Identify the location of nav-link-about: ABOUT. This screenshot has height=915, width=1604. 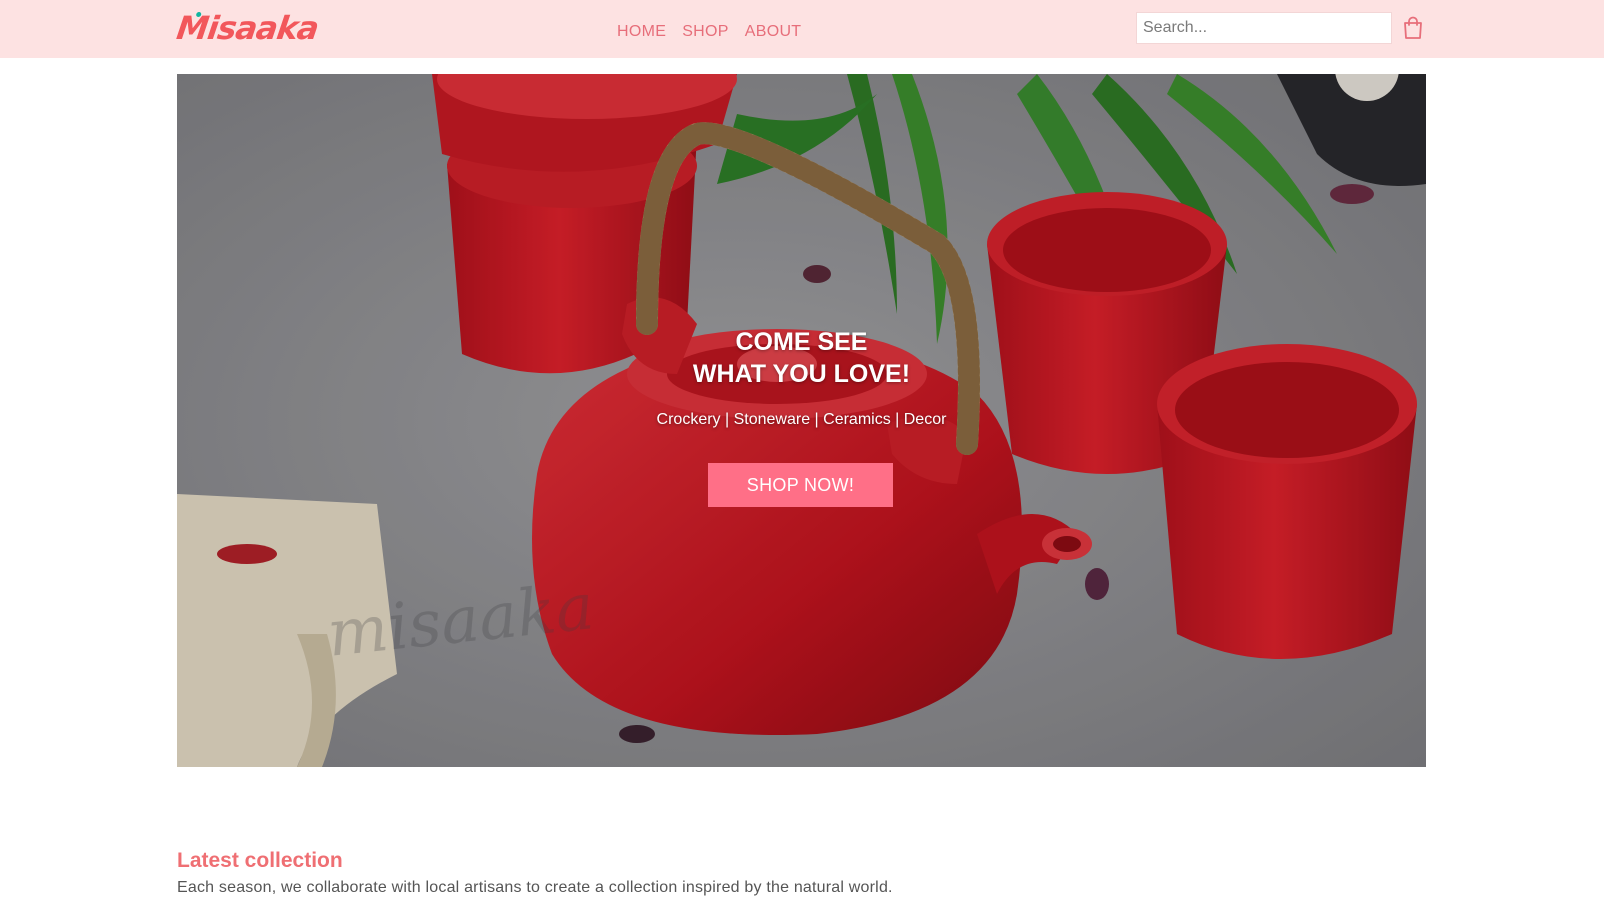
(773, 32).